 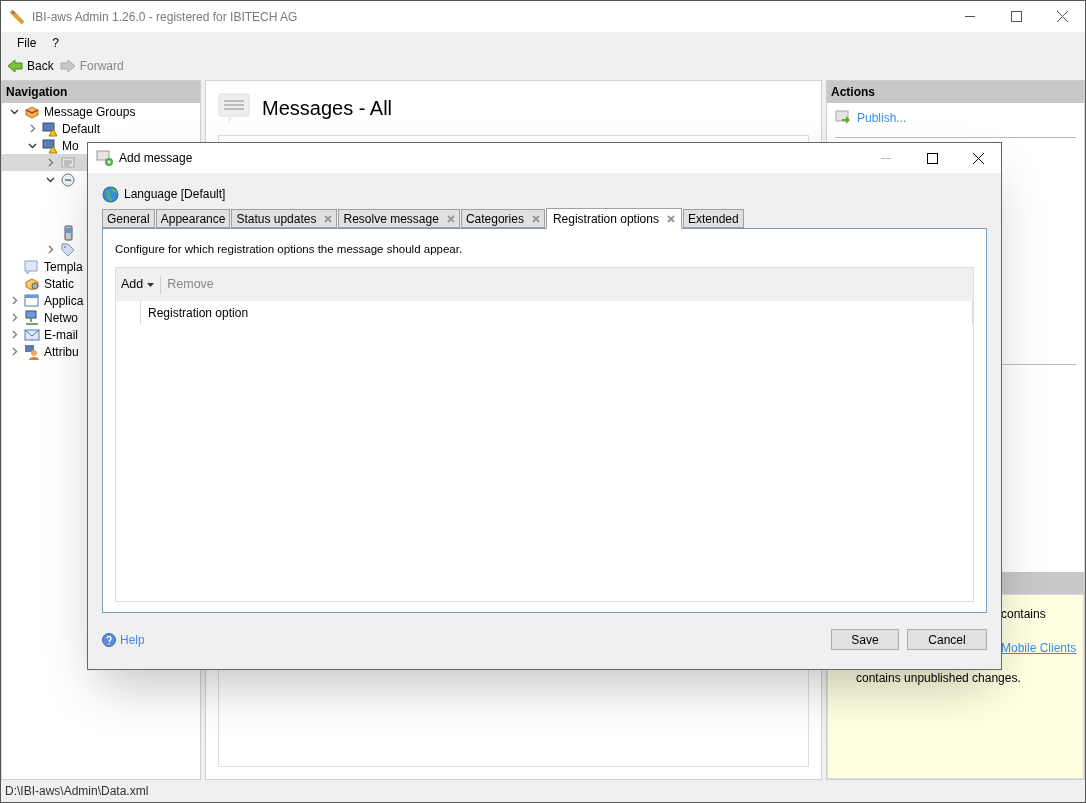 I want to click on panel-header: Navigation, so click(x=101, y=92).